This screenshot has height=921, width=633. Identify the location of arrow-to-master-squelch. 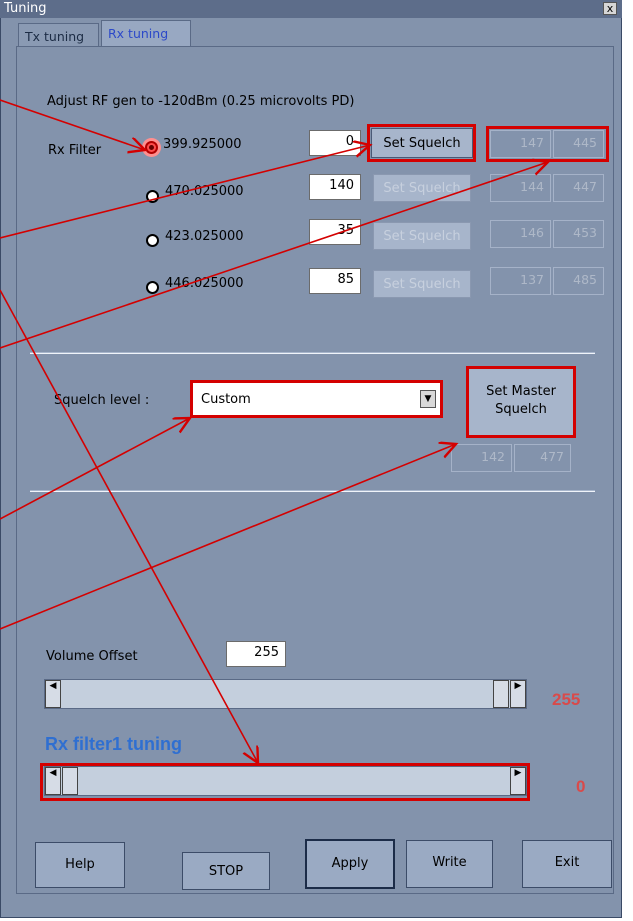
(228, 537).